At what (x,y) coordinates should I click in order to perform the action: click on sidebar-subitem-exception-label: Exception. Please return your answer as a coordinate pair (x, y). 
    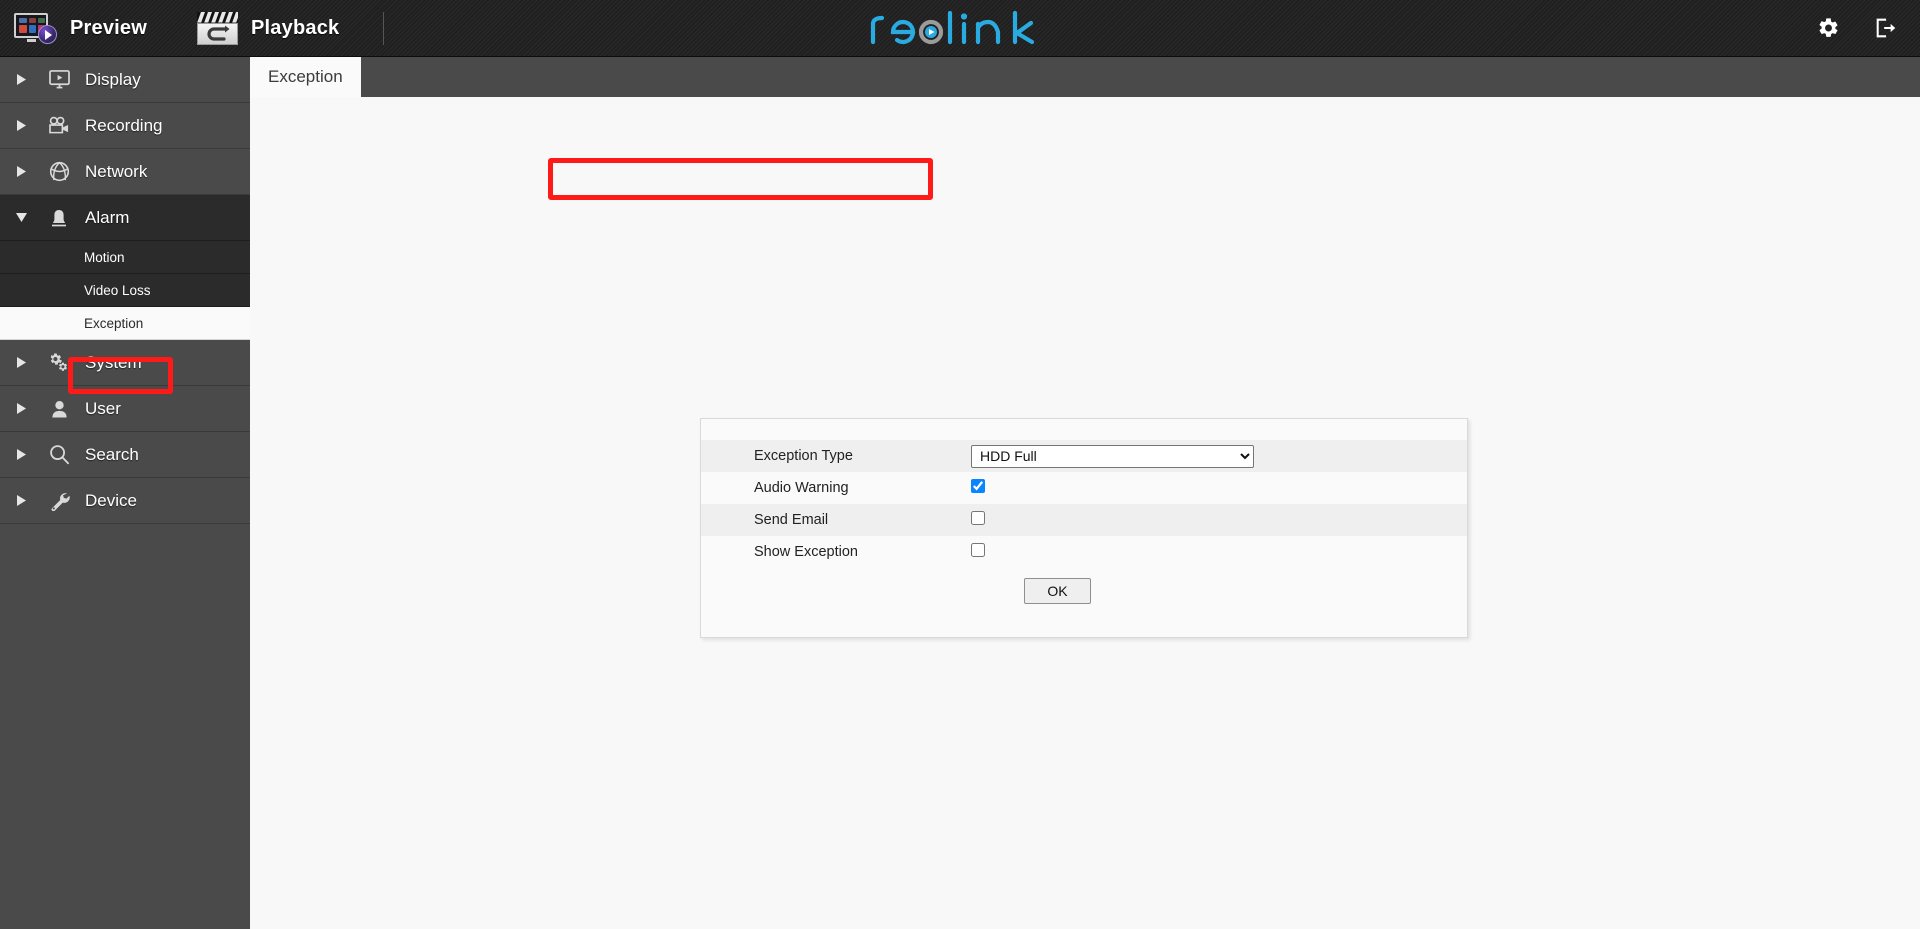
    Looking at the image, I should click on (114, 323).